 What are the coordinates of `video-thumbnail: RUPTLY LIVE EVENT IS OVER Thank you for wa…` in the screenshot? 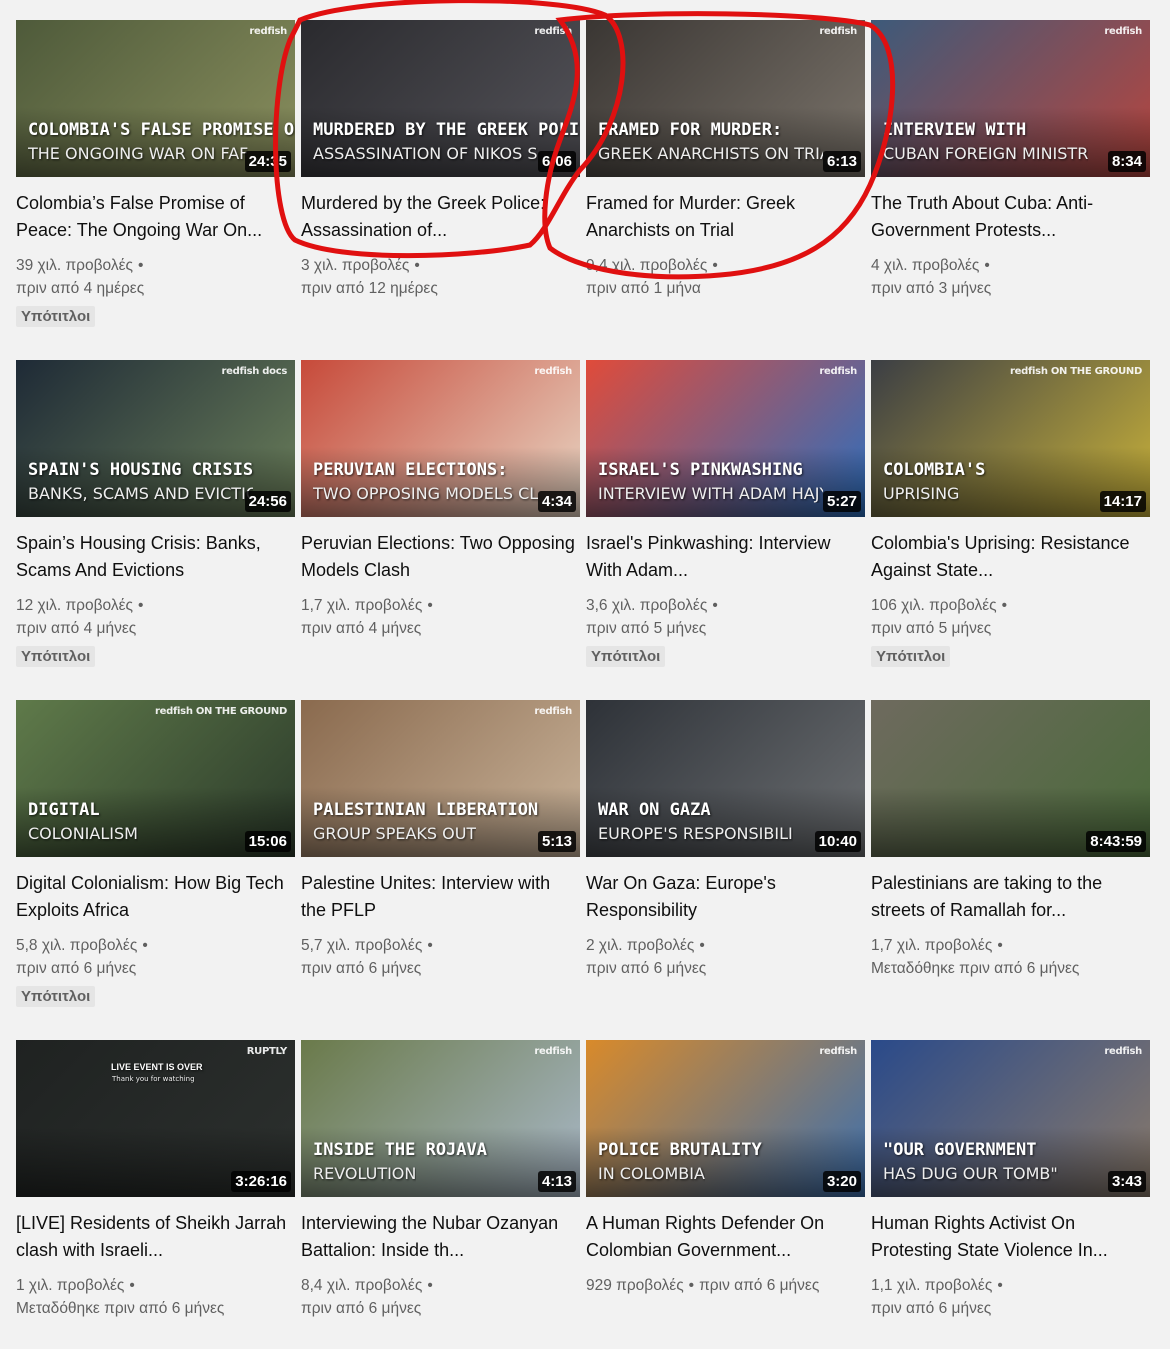 It's located at (155, 1118).